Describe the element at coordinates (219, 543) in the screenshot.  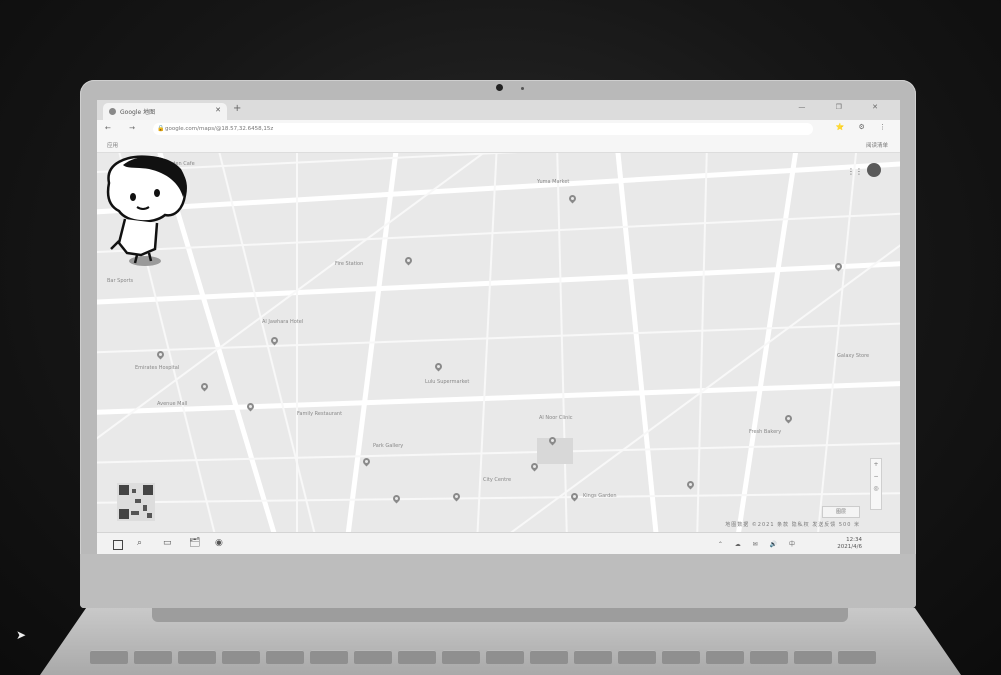
I see `chrome-icon: ◉` at that location.